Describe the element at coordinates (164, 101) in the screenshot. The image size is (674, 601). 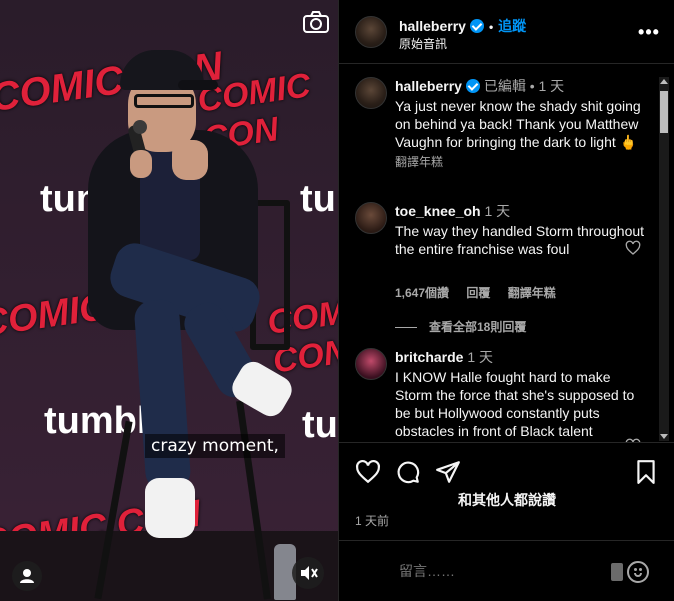
I see `speaker-glasses` at that location.